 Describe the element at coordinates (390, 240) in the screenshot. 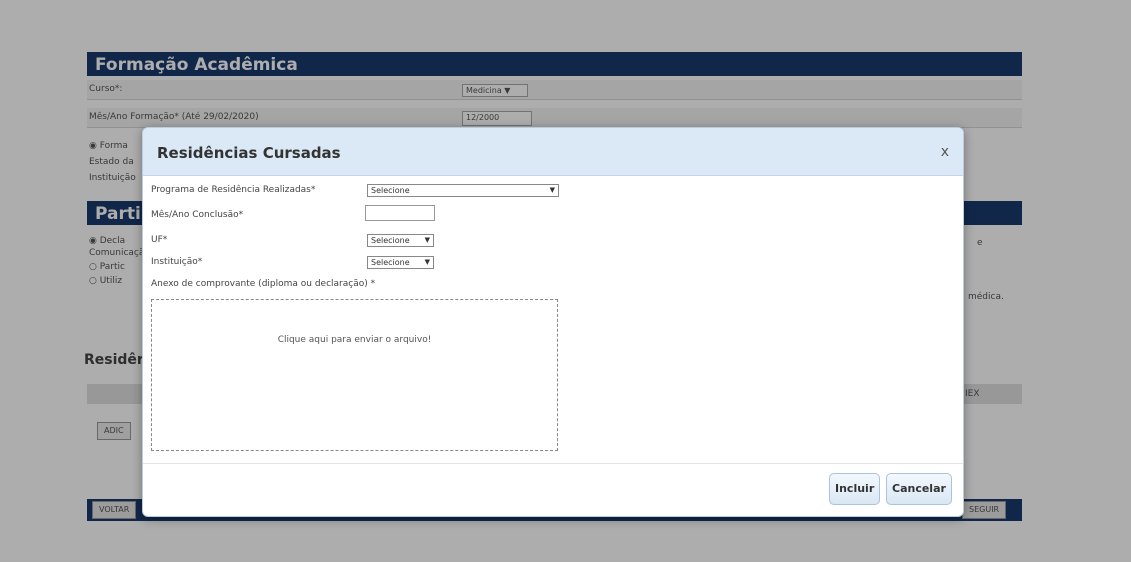

I see `uf-select-value: Selecione` at that location.